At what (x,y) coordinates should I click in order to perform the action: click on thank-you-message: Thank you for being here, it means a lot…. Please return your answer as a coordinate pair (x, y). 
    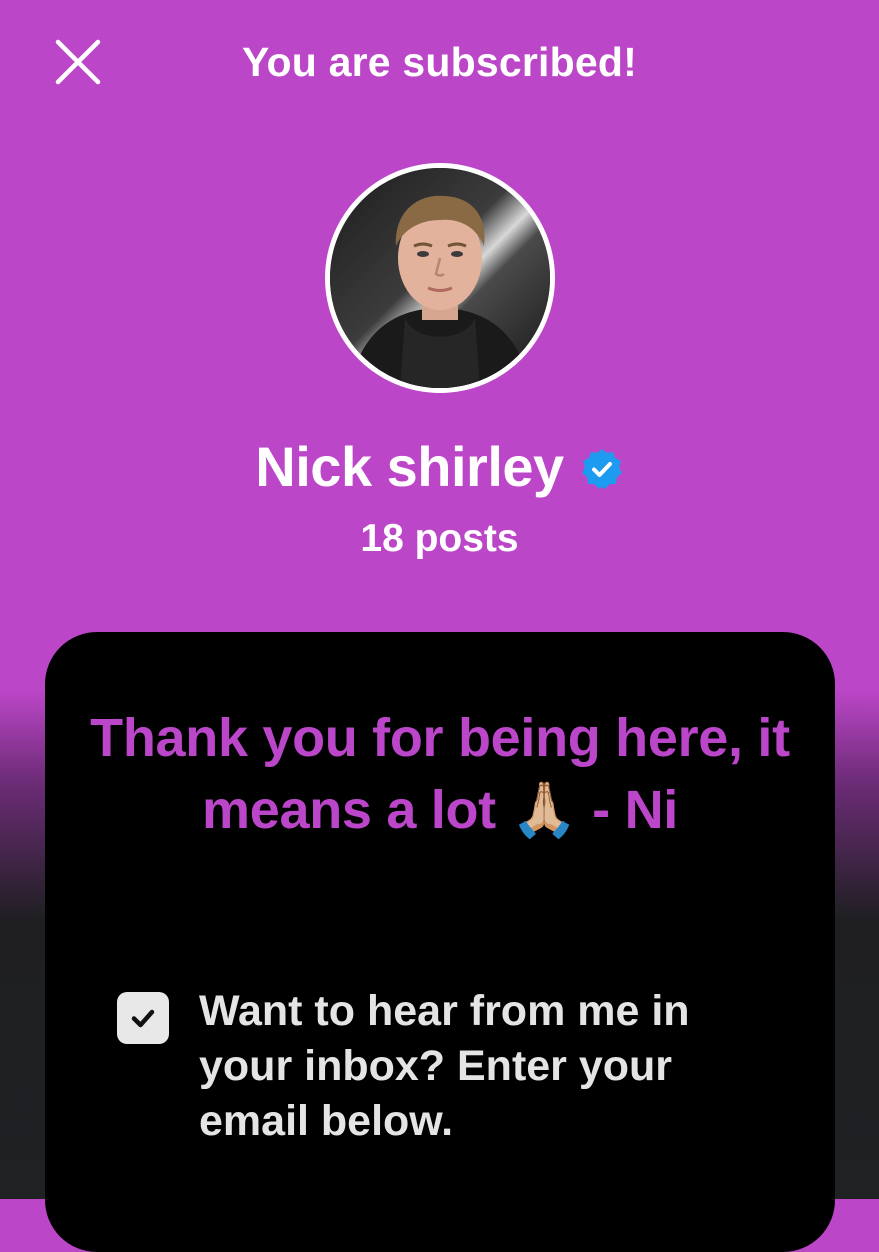
    Looking at the image, I should click on (440, 774).